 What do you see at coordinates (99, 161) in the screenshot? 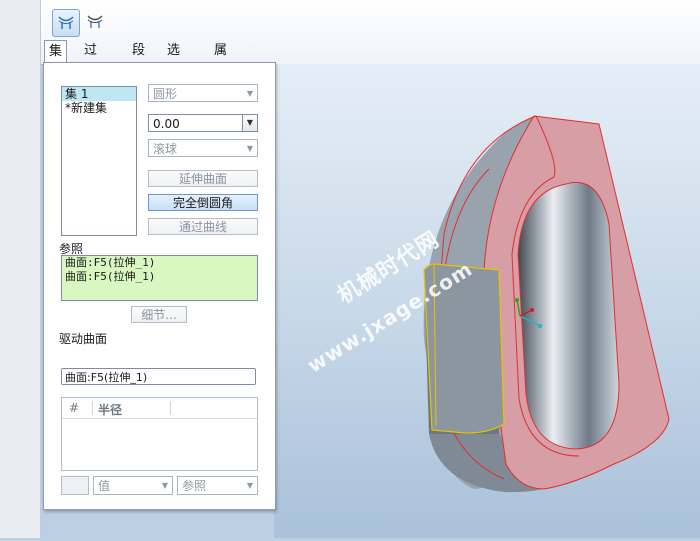
I see `sets-list: 集 1 *新建集` at bounding box center [99, 161].